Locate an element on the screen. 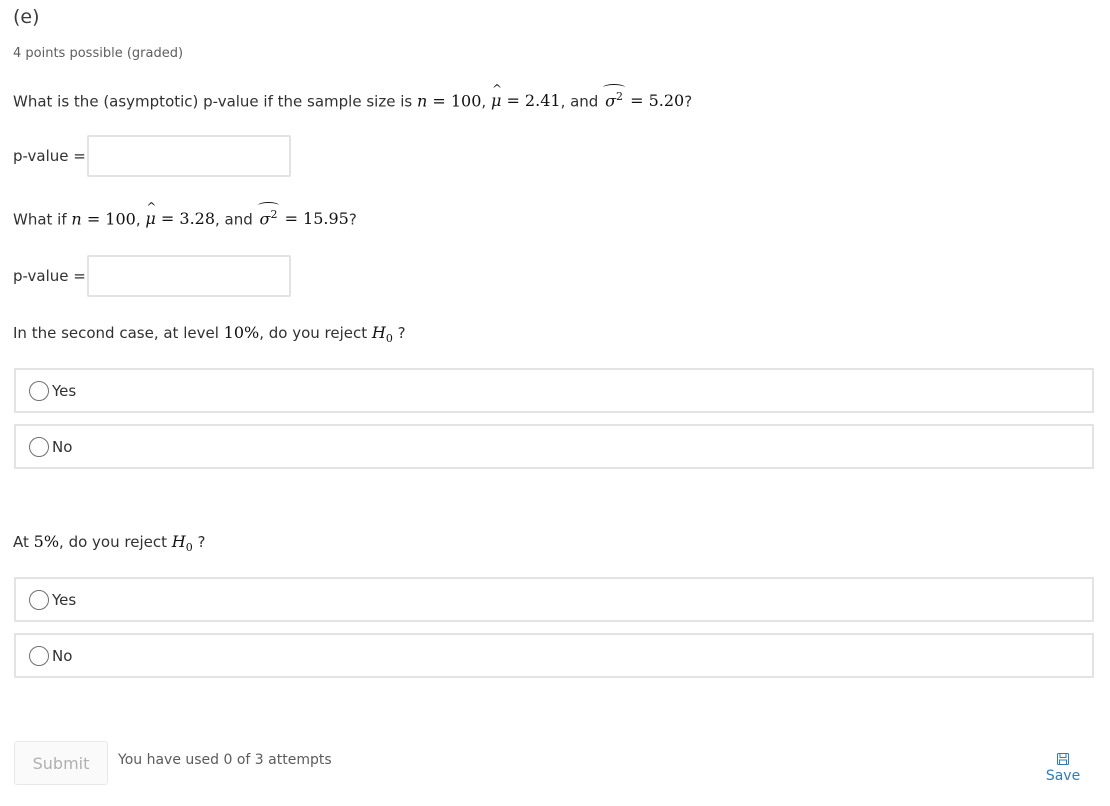 The width and height of the screenshot is (1110, 806). points-possible: 4 points possible (graded) is located at coordinates (98, 53).